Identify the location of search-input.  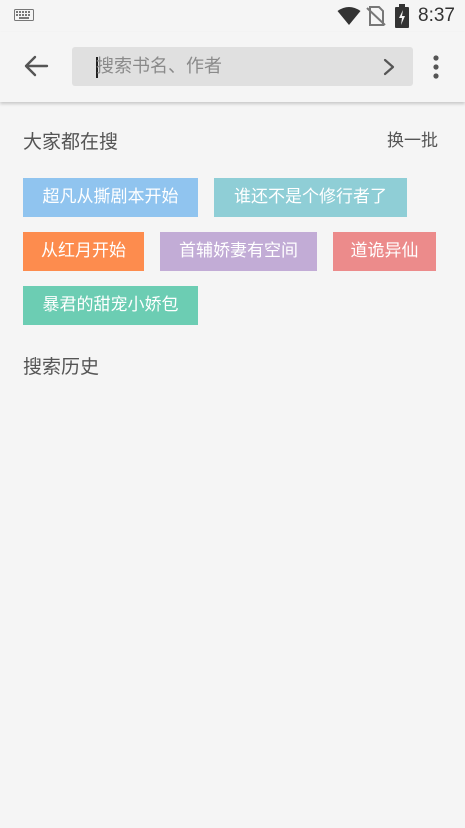
(231, 66).